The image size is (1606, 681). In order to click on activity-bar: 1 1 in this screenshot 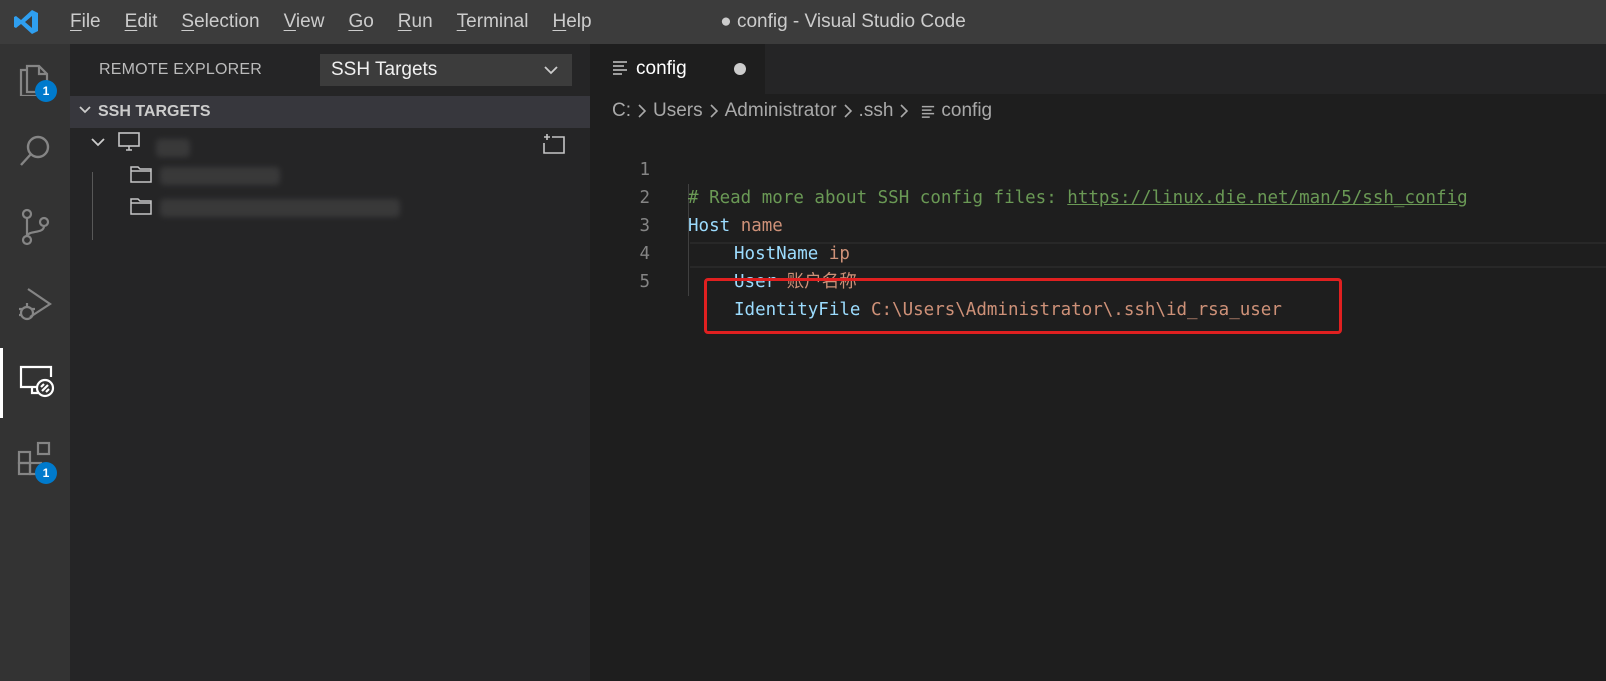, I will do `click(35, 362)`.